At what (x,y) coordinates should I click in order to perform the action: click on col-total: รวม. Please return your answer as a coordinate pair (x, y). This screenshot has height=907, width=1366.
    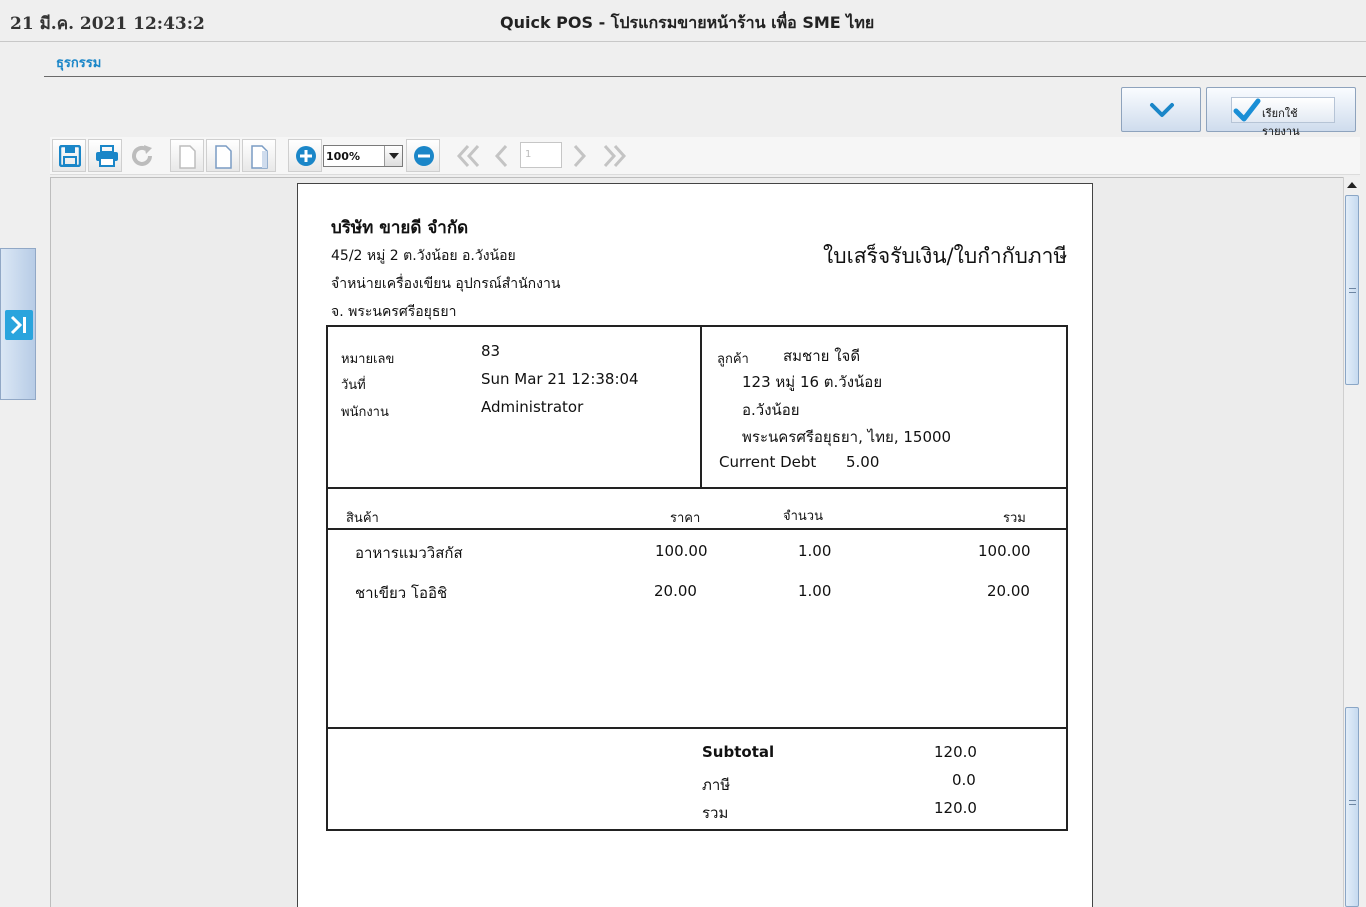
    Looking at the image, I should click on (1014, 518).